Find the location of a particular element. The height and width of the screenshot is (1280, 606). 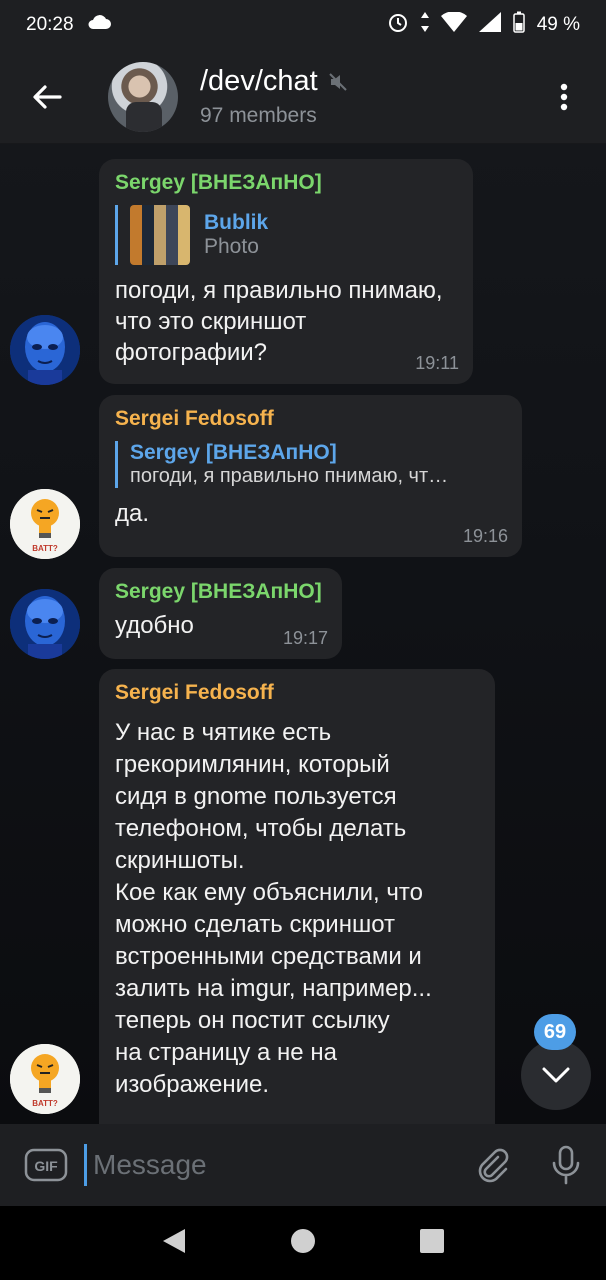

message-text: да. is located at coordinates (132, 513).